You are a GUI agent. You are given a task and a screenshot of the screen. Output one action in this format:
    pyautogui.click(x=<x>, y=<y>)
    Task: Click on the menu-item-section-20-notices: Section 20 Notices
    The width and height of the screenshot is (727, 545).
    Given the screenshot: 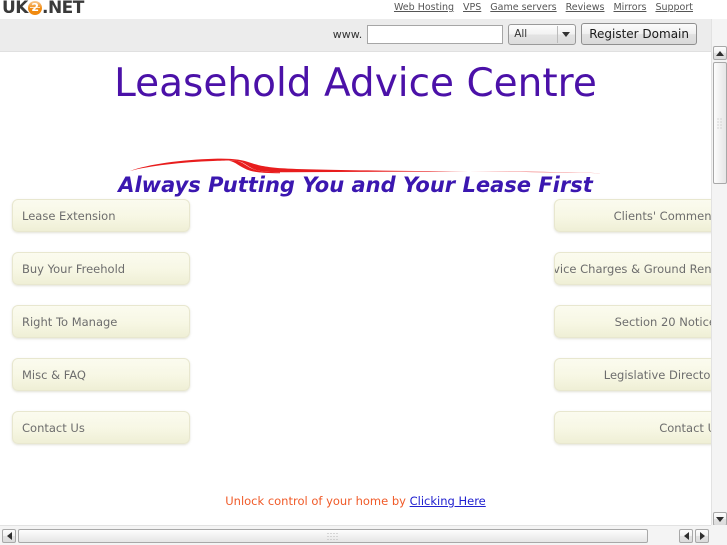 What is the action you would take?
    pyautogui.click(x=632, y=321)
    